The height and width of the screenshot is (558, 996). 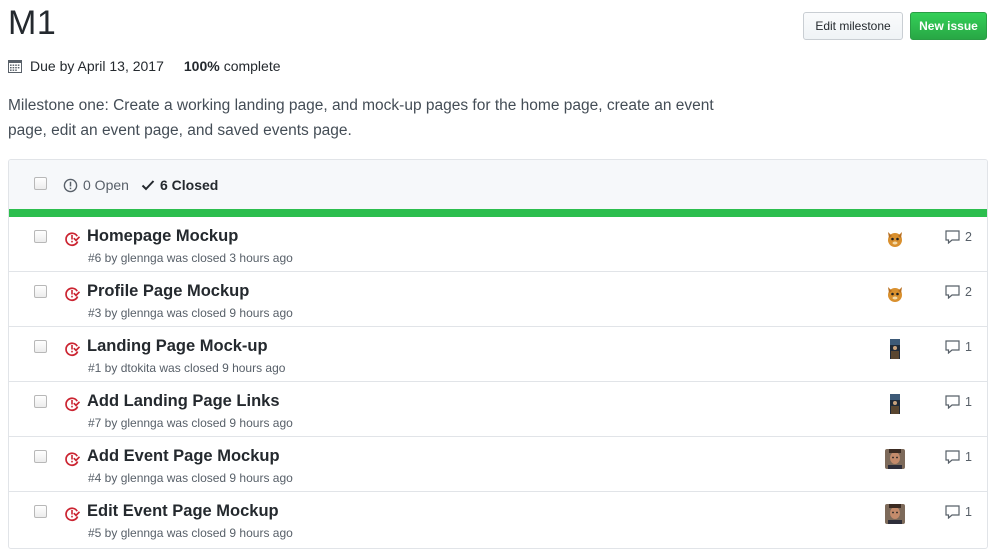 I want to click on open-issues-tab: 0 Open, so click(x=96, y=185).